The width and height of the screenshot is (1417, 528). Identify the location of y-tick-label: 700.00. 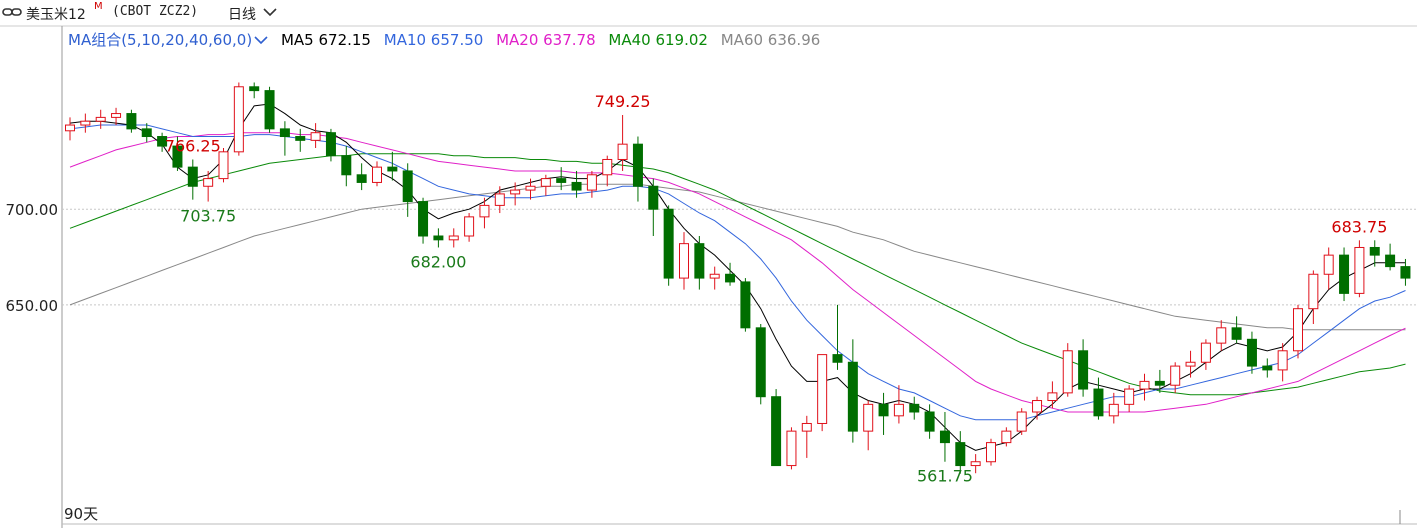
(32, 210).